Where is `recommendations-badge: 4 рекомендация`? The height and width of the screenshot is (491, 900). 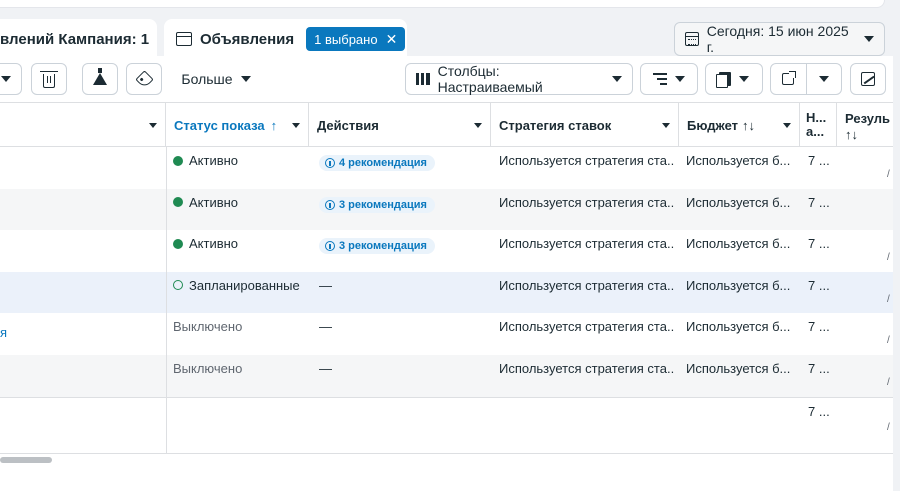 recommendations-badge: 4 рекомендация is located at coordinates (377, 163).